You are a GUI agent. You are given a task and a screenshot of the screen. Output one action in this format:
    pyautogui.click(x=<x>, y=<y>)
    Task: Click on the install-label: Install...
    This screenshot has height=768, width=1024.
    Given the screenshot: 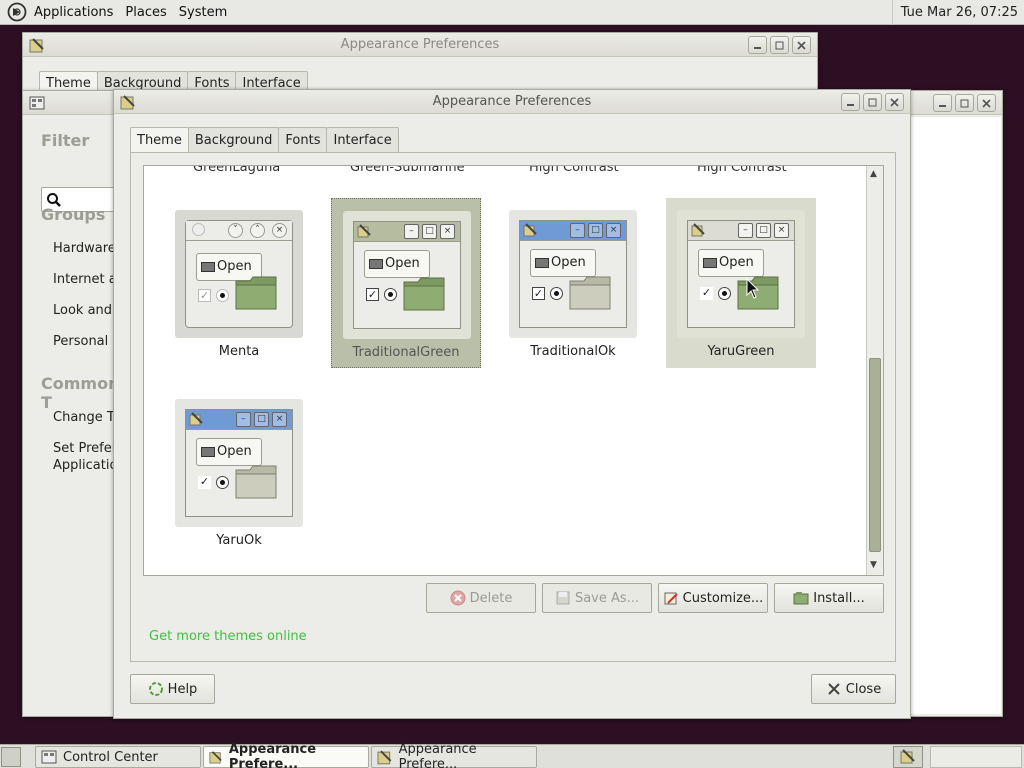 What is the action you would take?
    pyautogui.click(x=839, y=598)
    